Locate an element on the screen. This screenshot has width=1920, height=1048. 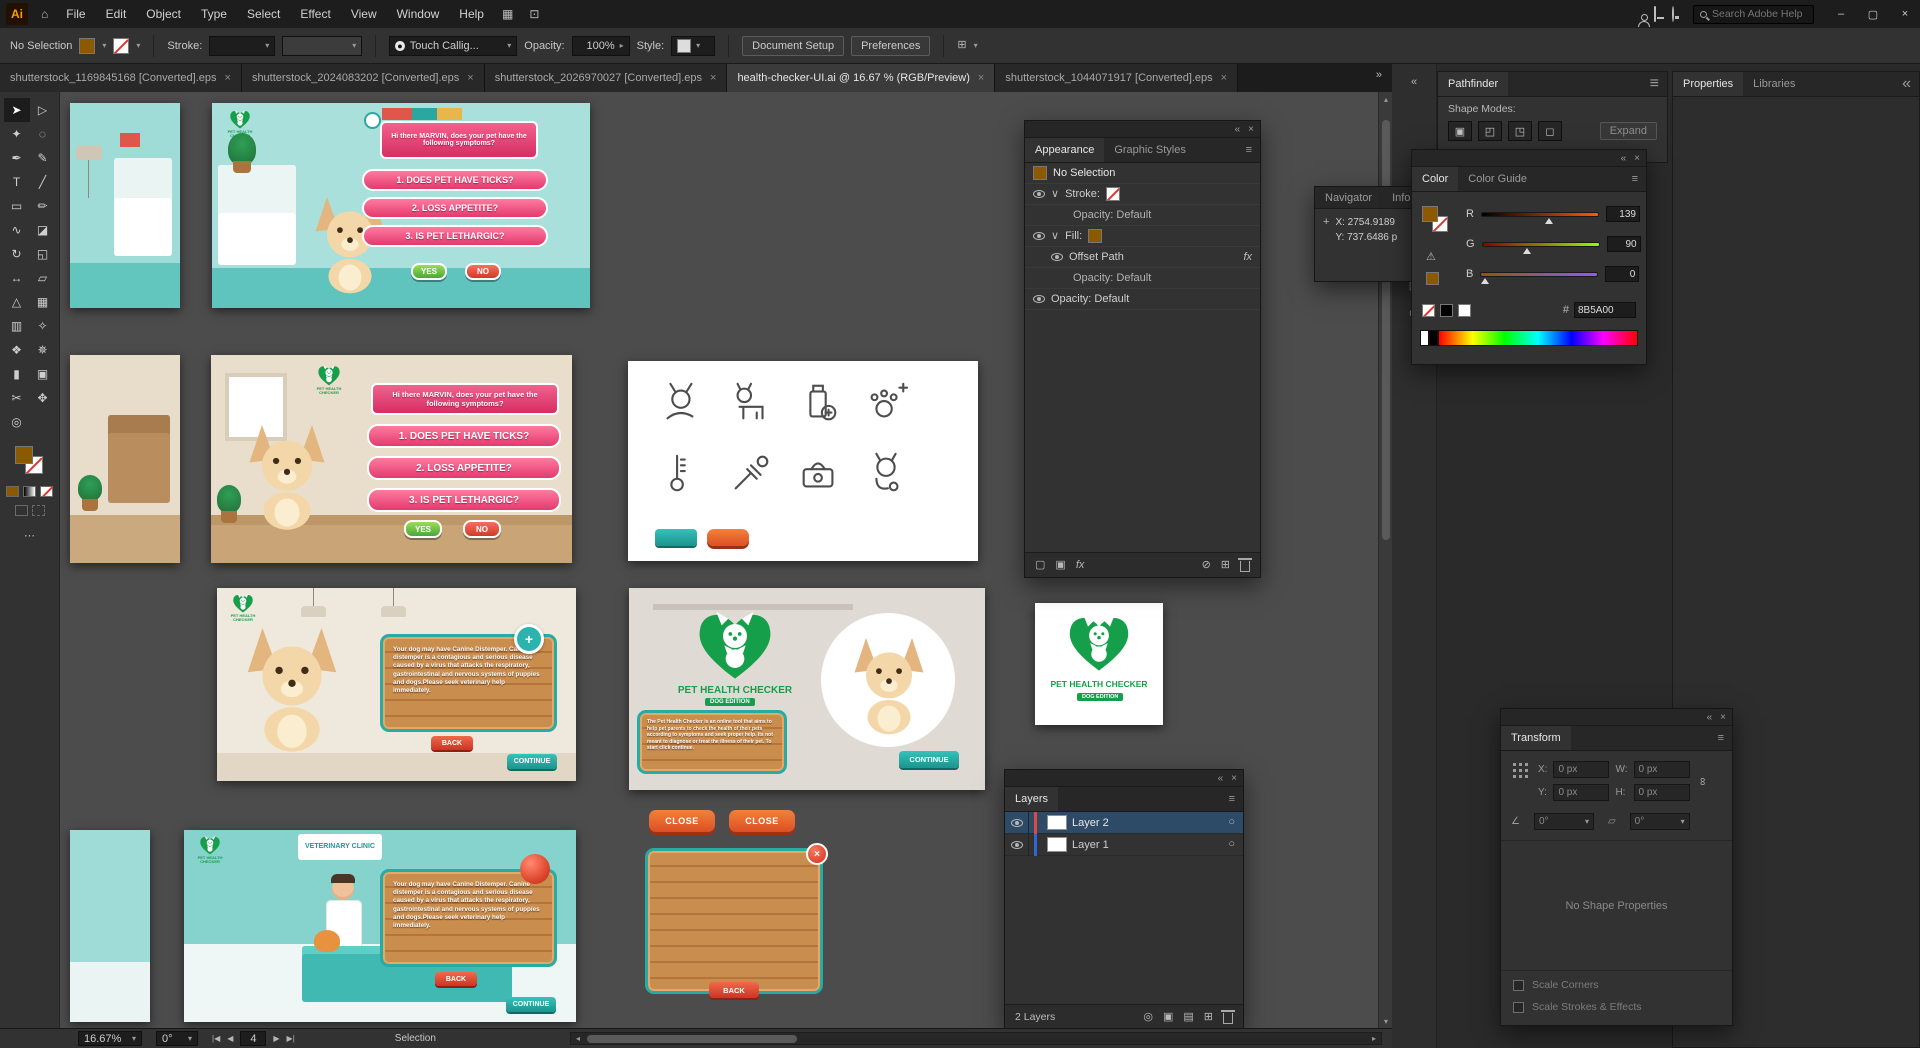
paintbrush-tool: ✏ is located at coordinates (43, 206).